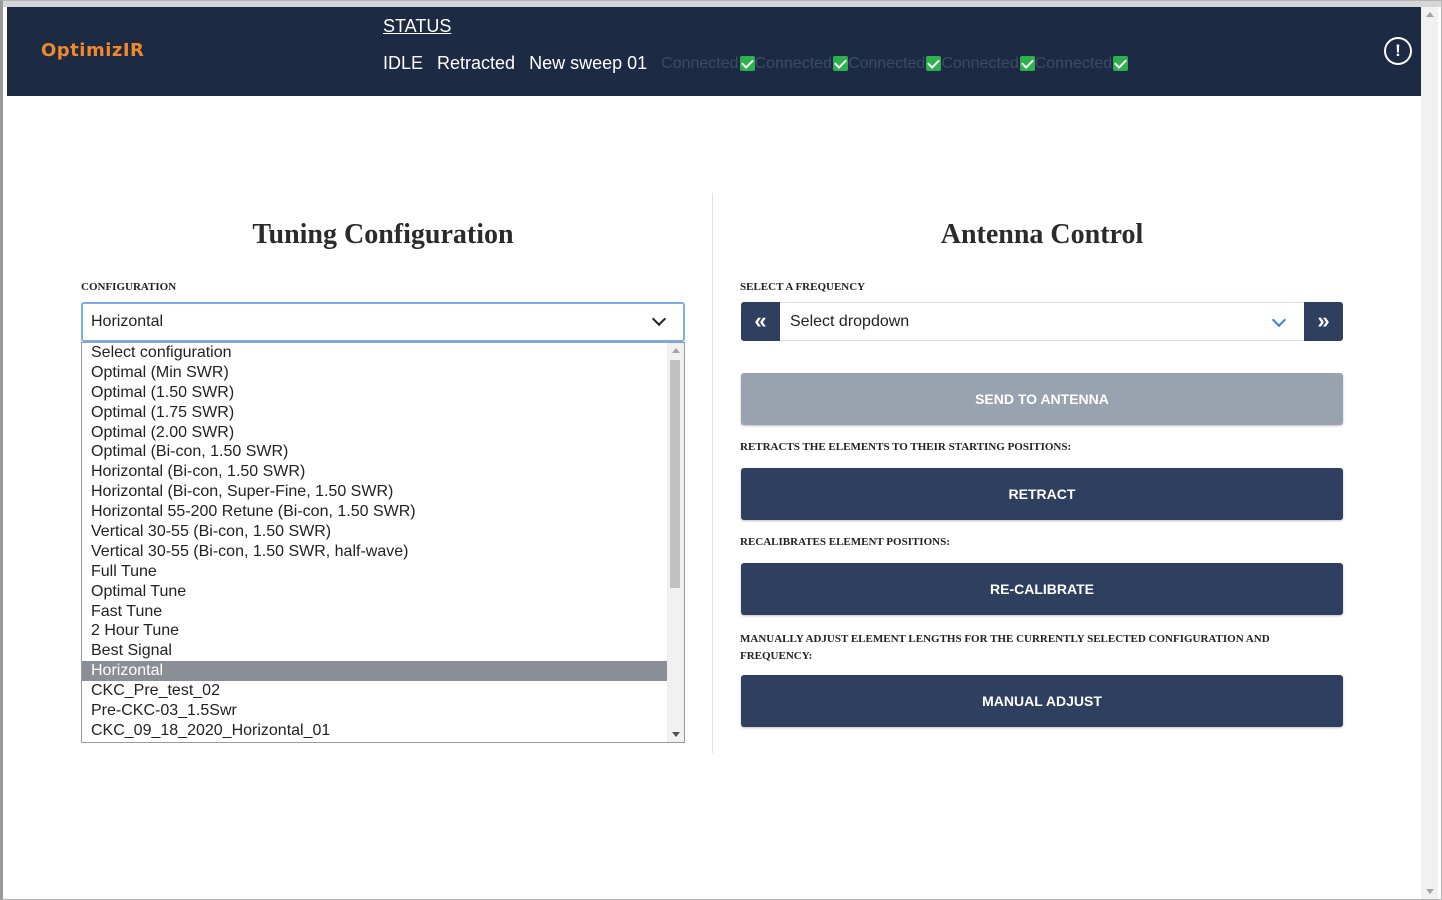 This screenshot has height=900, width=1442. What do you see at coordinates (588, 63) in the screenshot?
I see `status-sweep: New sweep 01` at bounding box center [588, 63].